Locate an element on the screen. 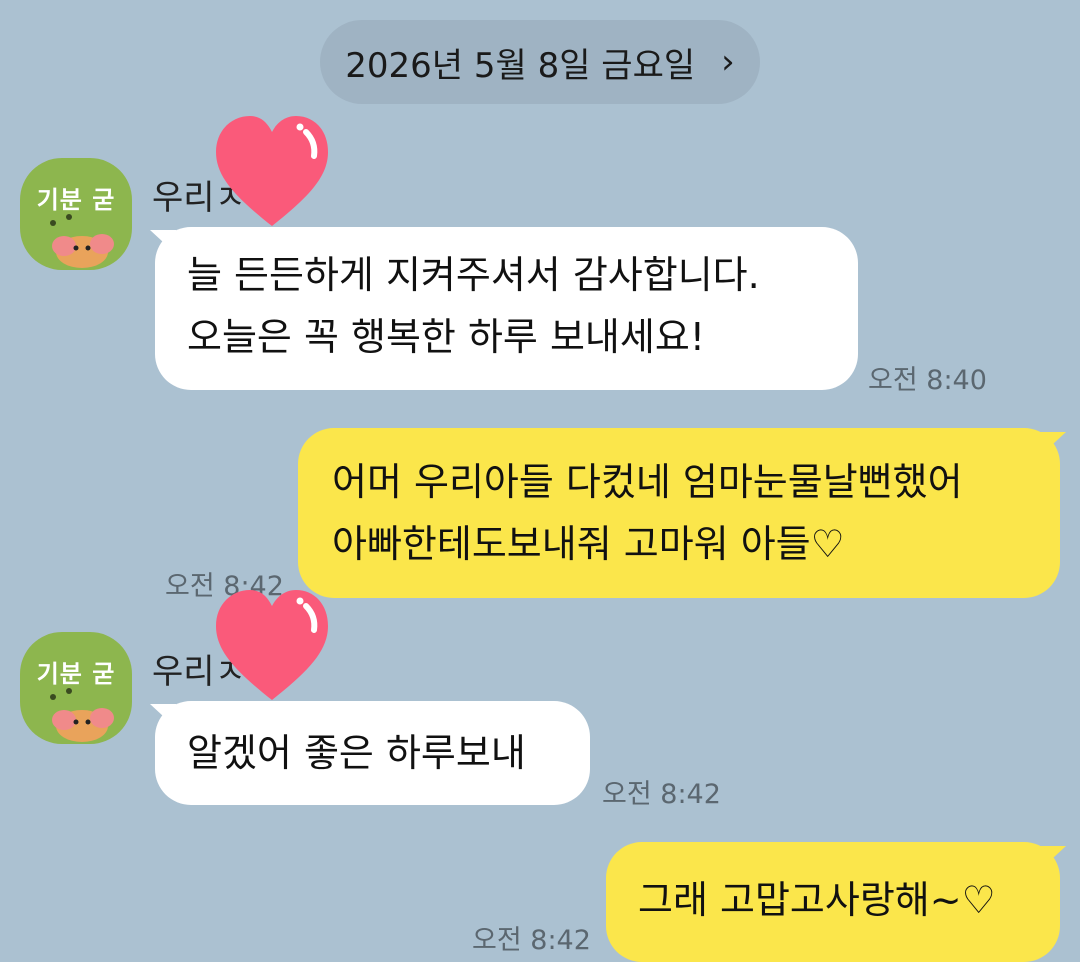 The image size is (1080, 962). message-line: 알겠어 좋은 하루보내 is located at coordinates (356, 753).